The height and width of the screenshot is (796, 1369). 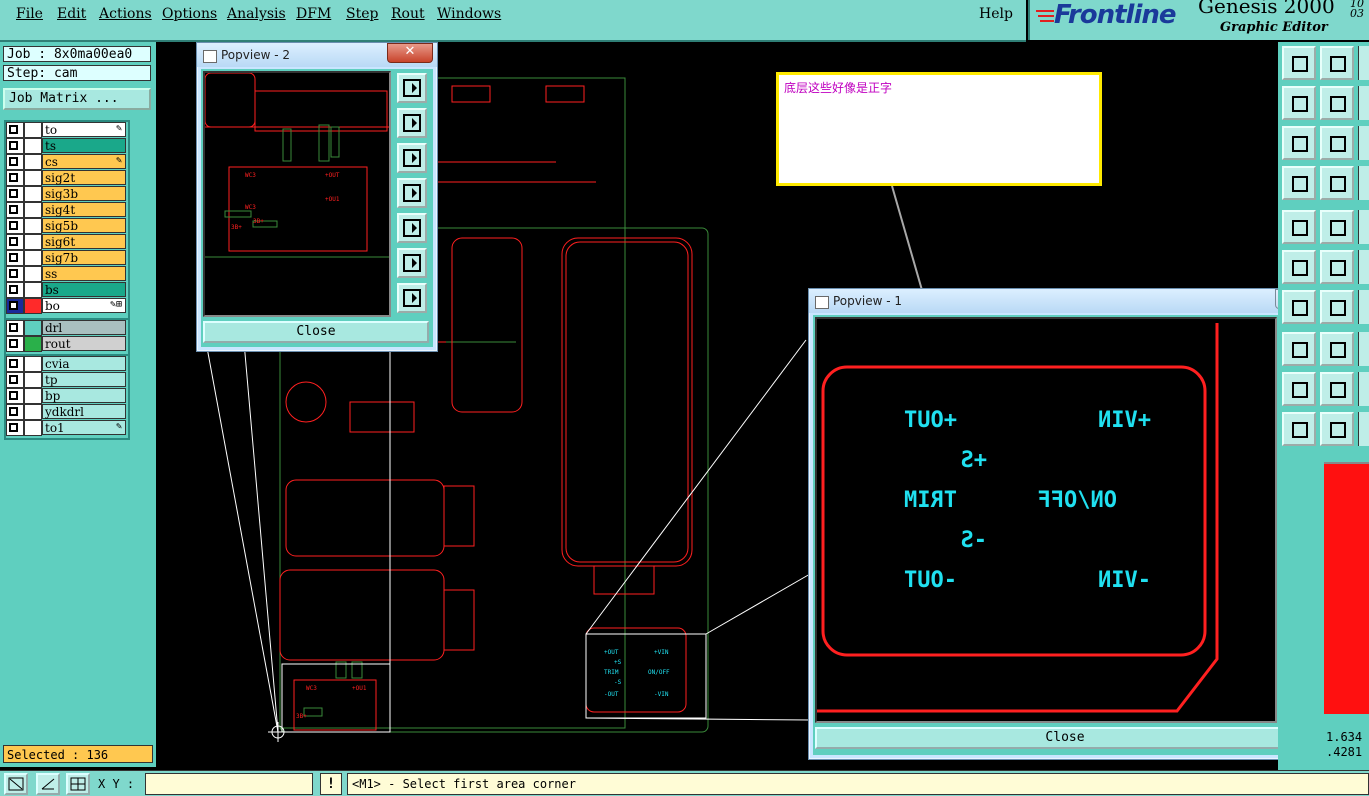 I want to click on zoom-home-icon, so click(x=1299, y=307).